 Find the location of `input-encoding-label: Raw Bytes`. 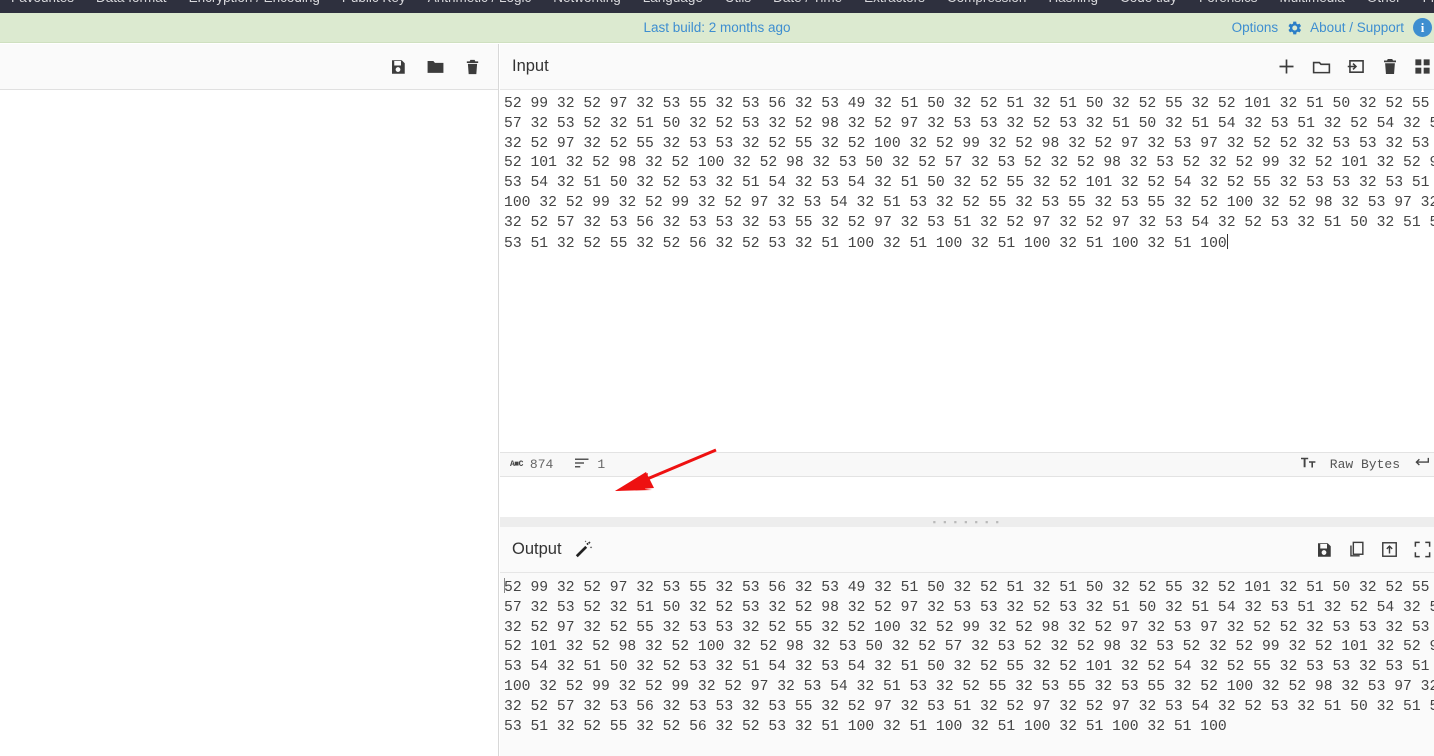

input-encoding-label: Raw Bytes is located at coordinates (1365, 464).